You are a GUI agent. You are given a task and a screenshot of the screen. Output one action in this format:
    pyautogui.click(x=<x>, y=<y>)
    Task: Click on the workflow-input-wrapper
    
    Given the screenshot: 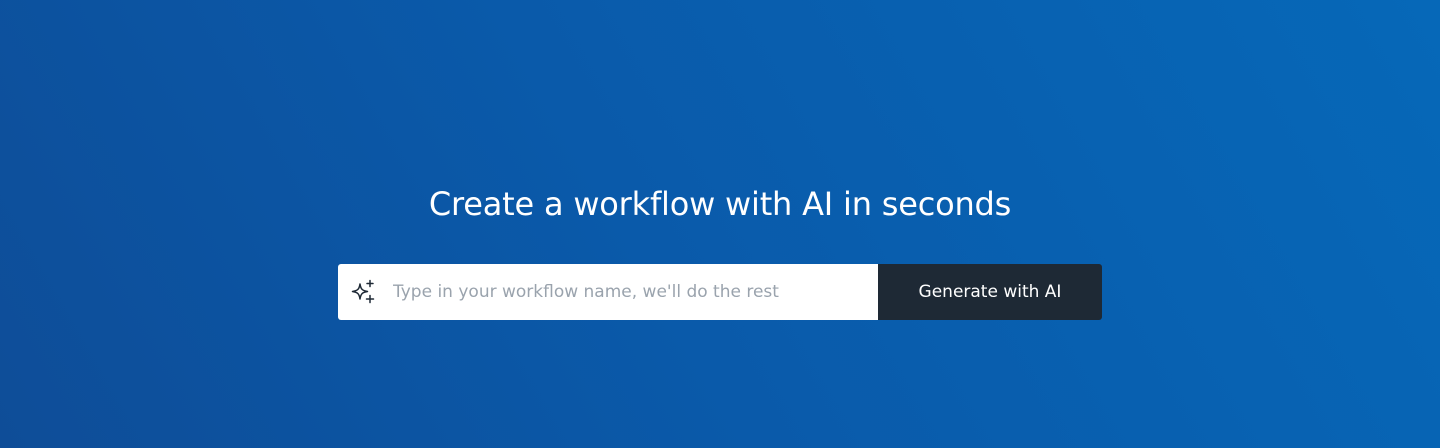 What is the action you would take?
    pyautogui.click(x=608, y=292)
    